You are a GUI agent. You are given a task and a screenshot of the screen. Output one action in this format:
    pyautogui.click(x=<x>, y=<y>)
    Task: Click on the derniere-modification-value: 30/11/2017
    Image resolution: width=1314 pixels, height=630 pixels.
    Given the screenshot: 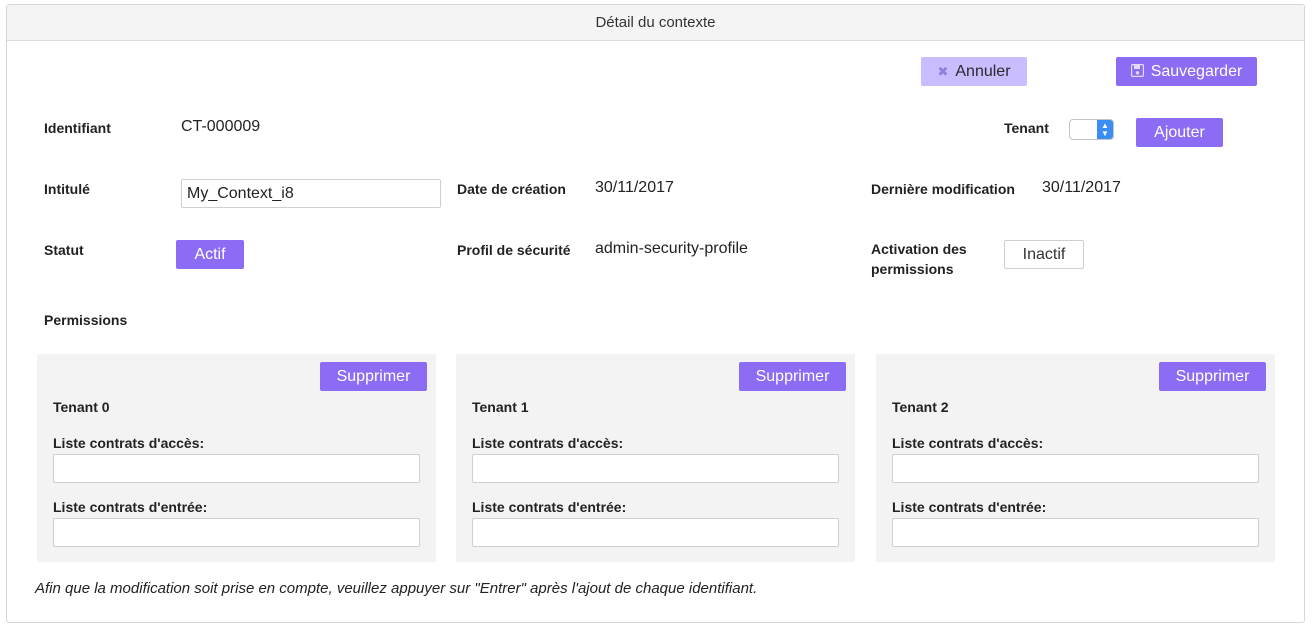 What is the action you would take?
    pyautogui.click(x=1081, y=187)
    